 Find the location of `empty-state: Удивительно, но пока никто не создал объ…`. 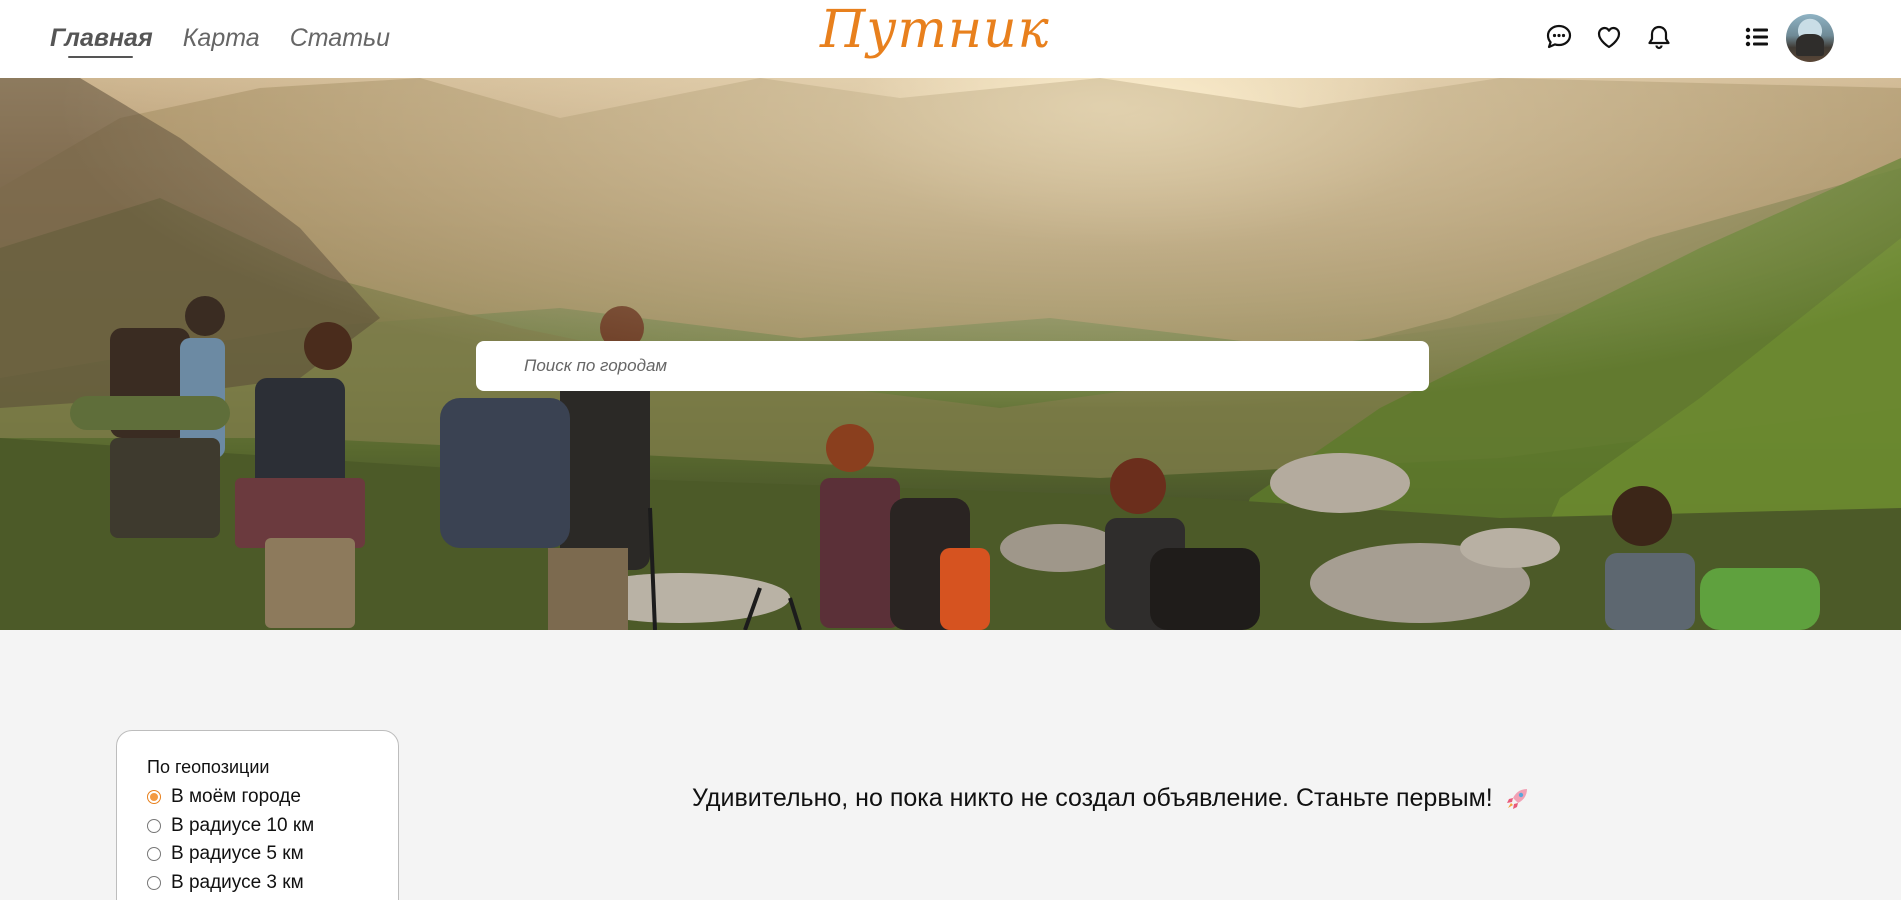

empty-state: Удивительно, но пока никто не создал объ… is located at coordinates (1111, 798).